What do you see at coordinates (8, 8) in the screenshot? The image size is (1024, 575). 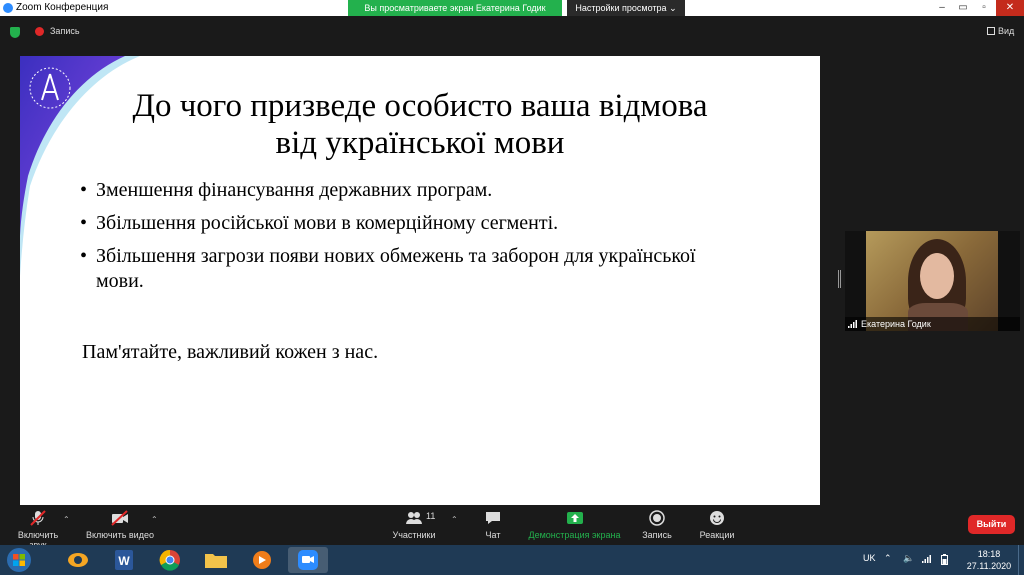 I see `zoom-app-icon` at bounding box center [8, 8].